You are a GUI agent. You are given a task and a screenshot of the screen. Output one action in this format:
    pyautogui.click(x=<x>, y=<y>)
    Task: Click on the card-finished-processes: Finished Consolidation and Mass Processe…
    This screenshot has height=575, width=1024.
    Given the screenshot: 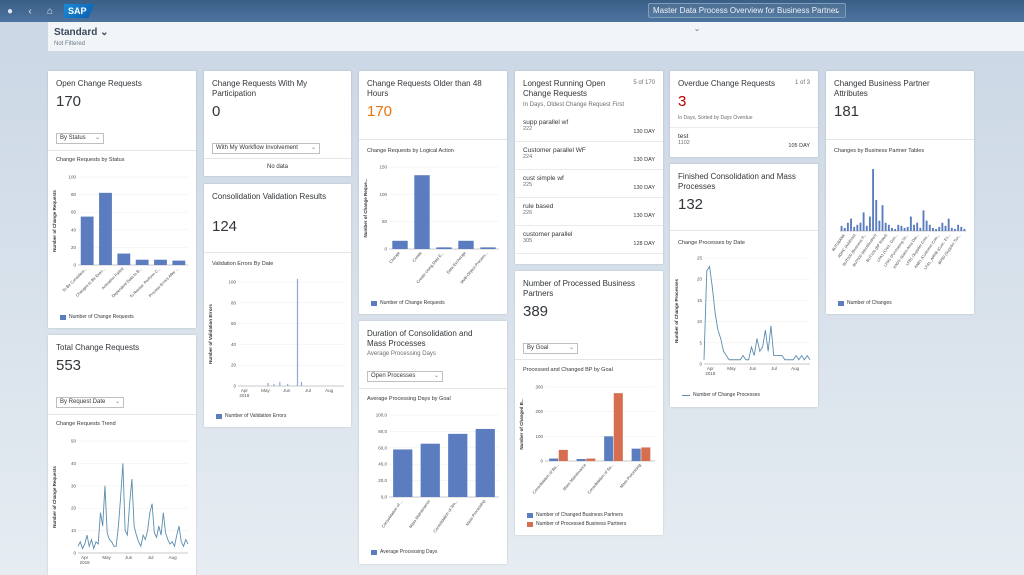 What is the action you would take?
    pyautogui.click(x=744, y=285)
    